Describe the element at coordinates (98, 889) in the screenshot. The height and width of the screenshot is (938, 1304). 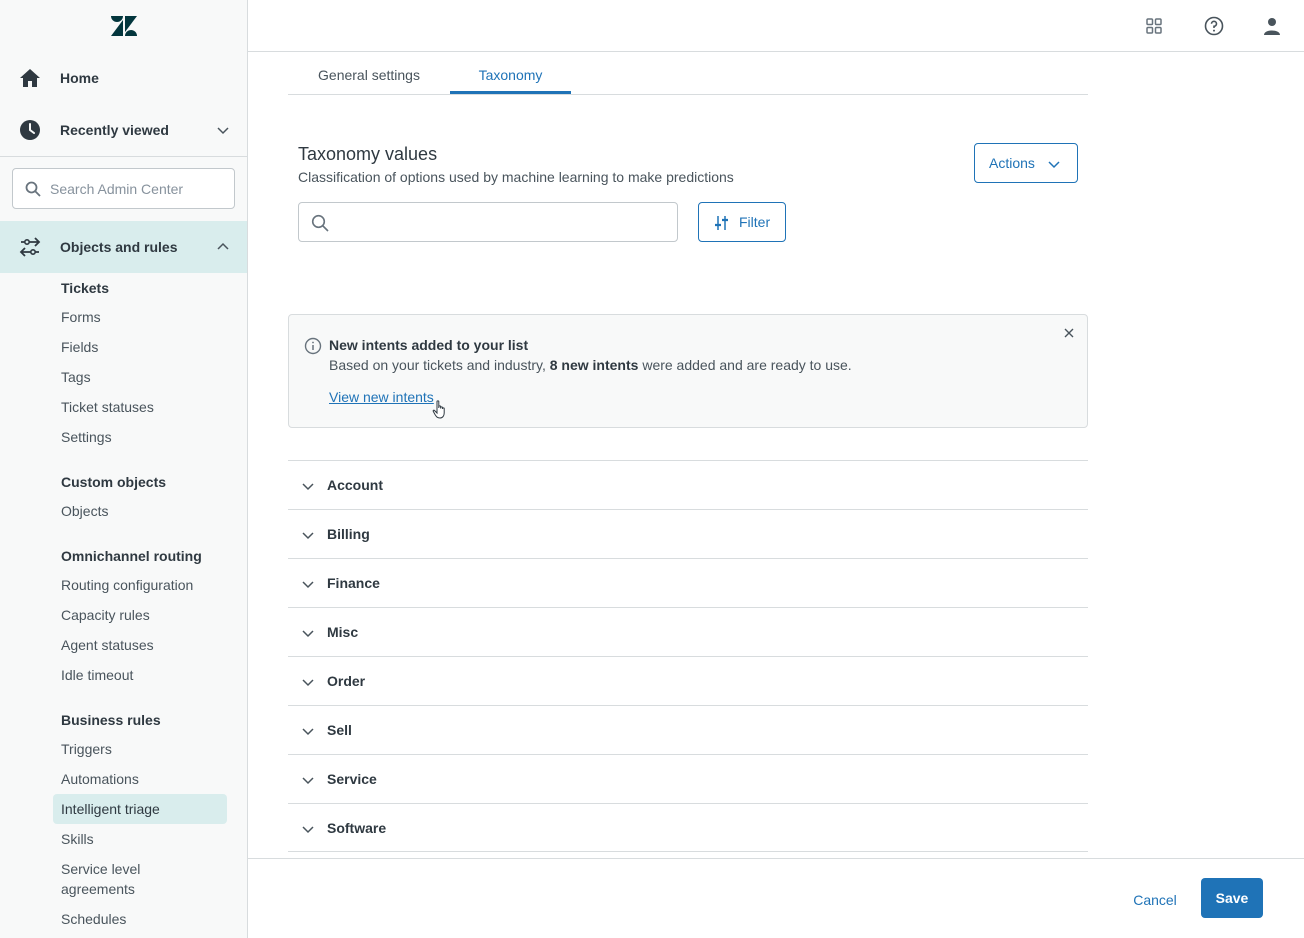
I see `sidebar-item-service-level-agreements-line2: agreements` at that location.